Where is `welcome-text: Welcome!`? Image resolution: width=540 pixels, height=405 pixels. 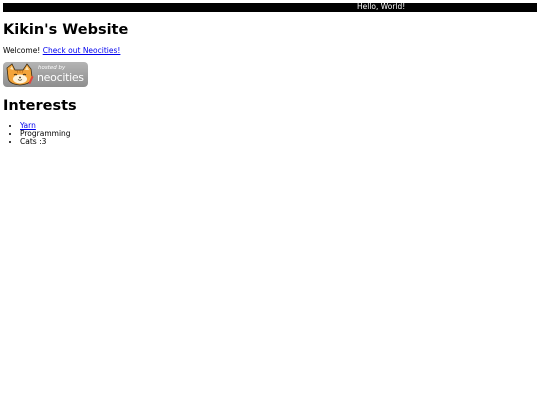
welcome-text: Welcome! is located at coordinates (23, 50).